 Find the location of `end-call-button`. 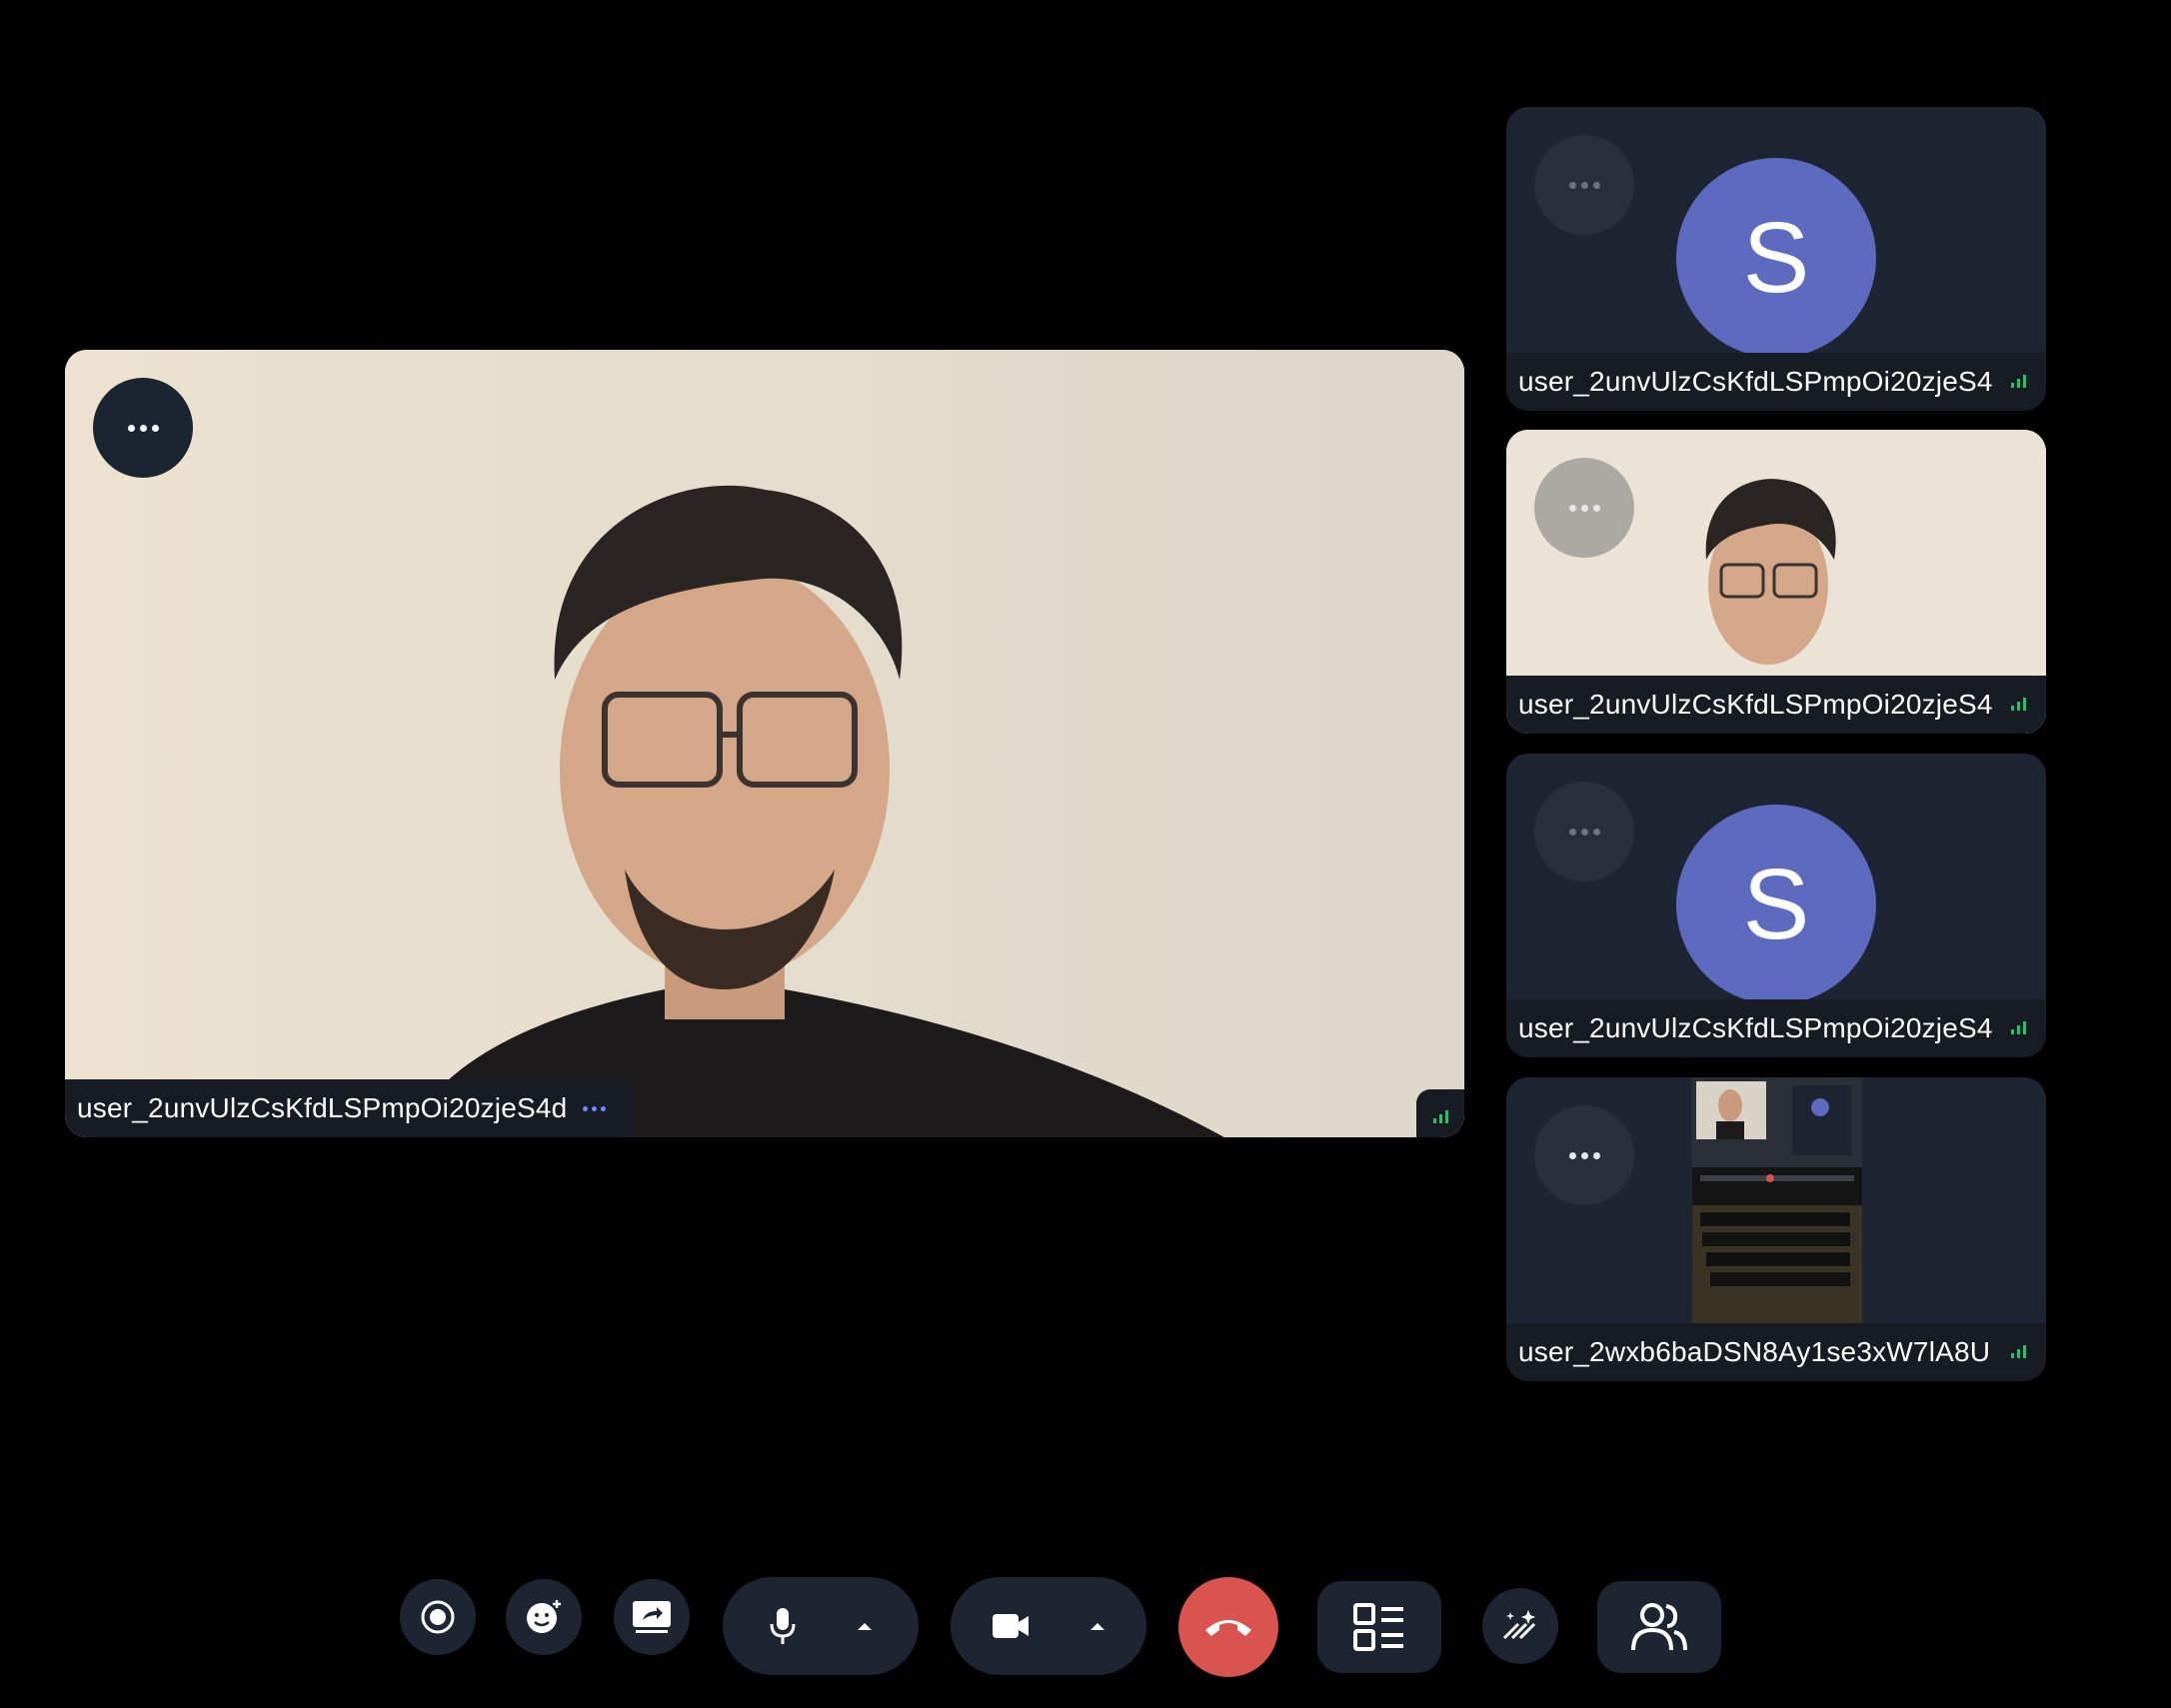

end-call-button is located at coordinates (1228, 1627).